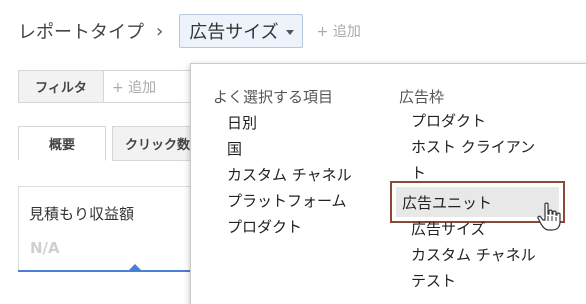 This screenshot has width=586, height=304. What do you see at coordinates (273, 97) in the screenshot?
I see `menu-heading-frequent: よく選択する項目` at bounding box center [273, 97].